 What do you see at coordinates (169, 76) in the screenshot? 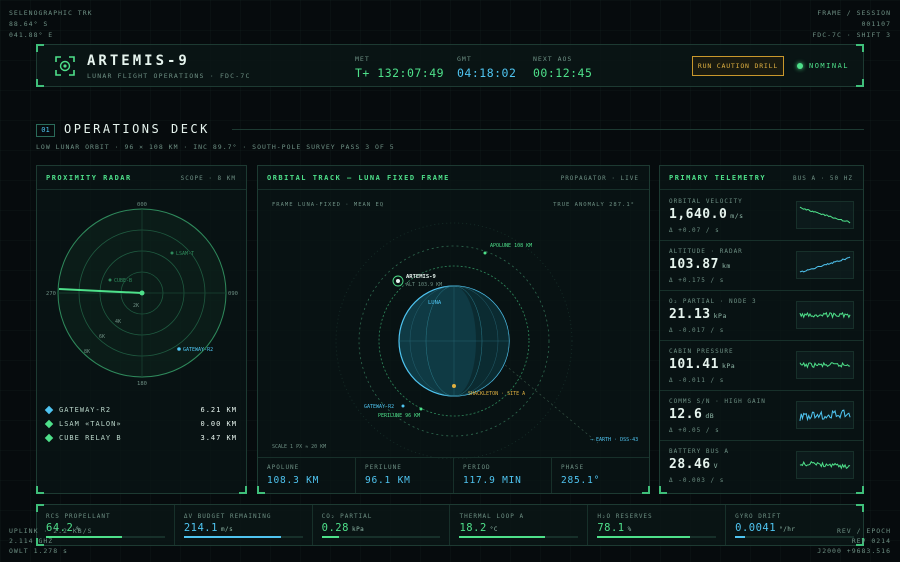
I see `app-subtitle: LUNAR FLIGHT OPERATIONS · FDC-7C` at bounding box center [169, 76].